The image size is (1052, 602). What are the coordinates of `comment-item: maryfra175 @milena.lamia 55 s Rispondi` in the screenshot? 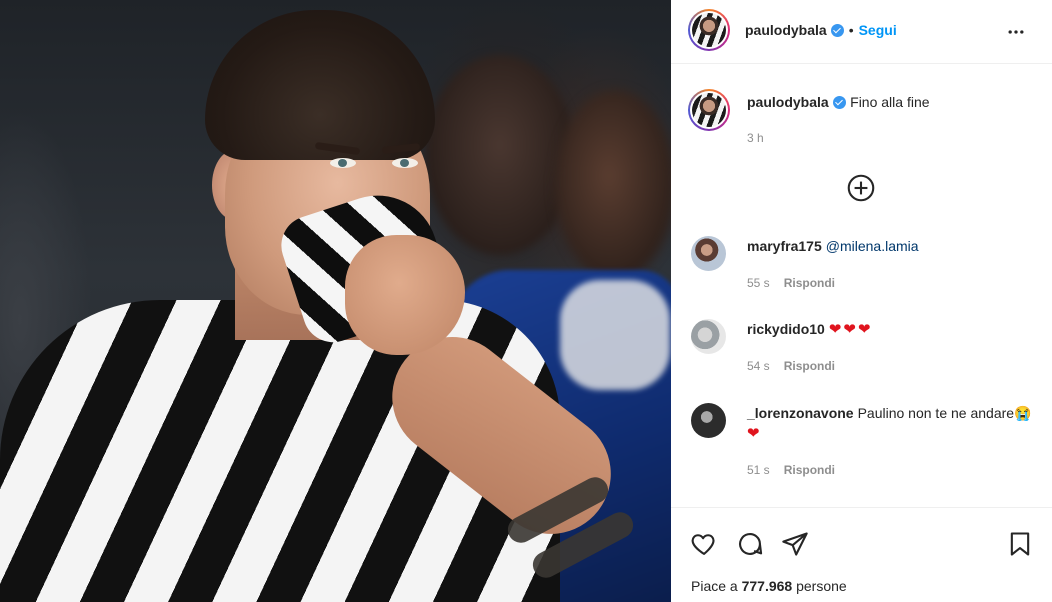 It's located at (866, 266).